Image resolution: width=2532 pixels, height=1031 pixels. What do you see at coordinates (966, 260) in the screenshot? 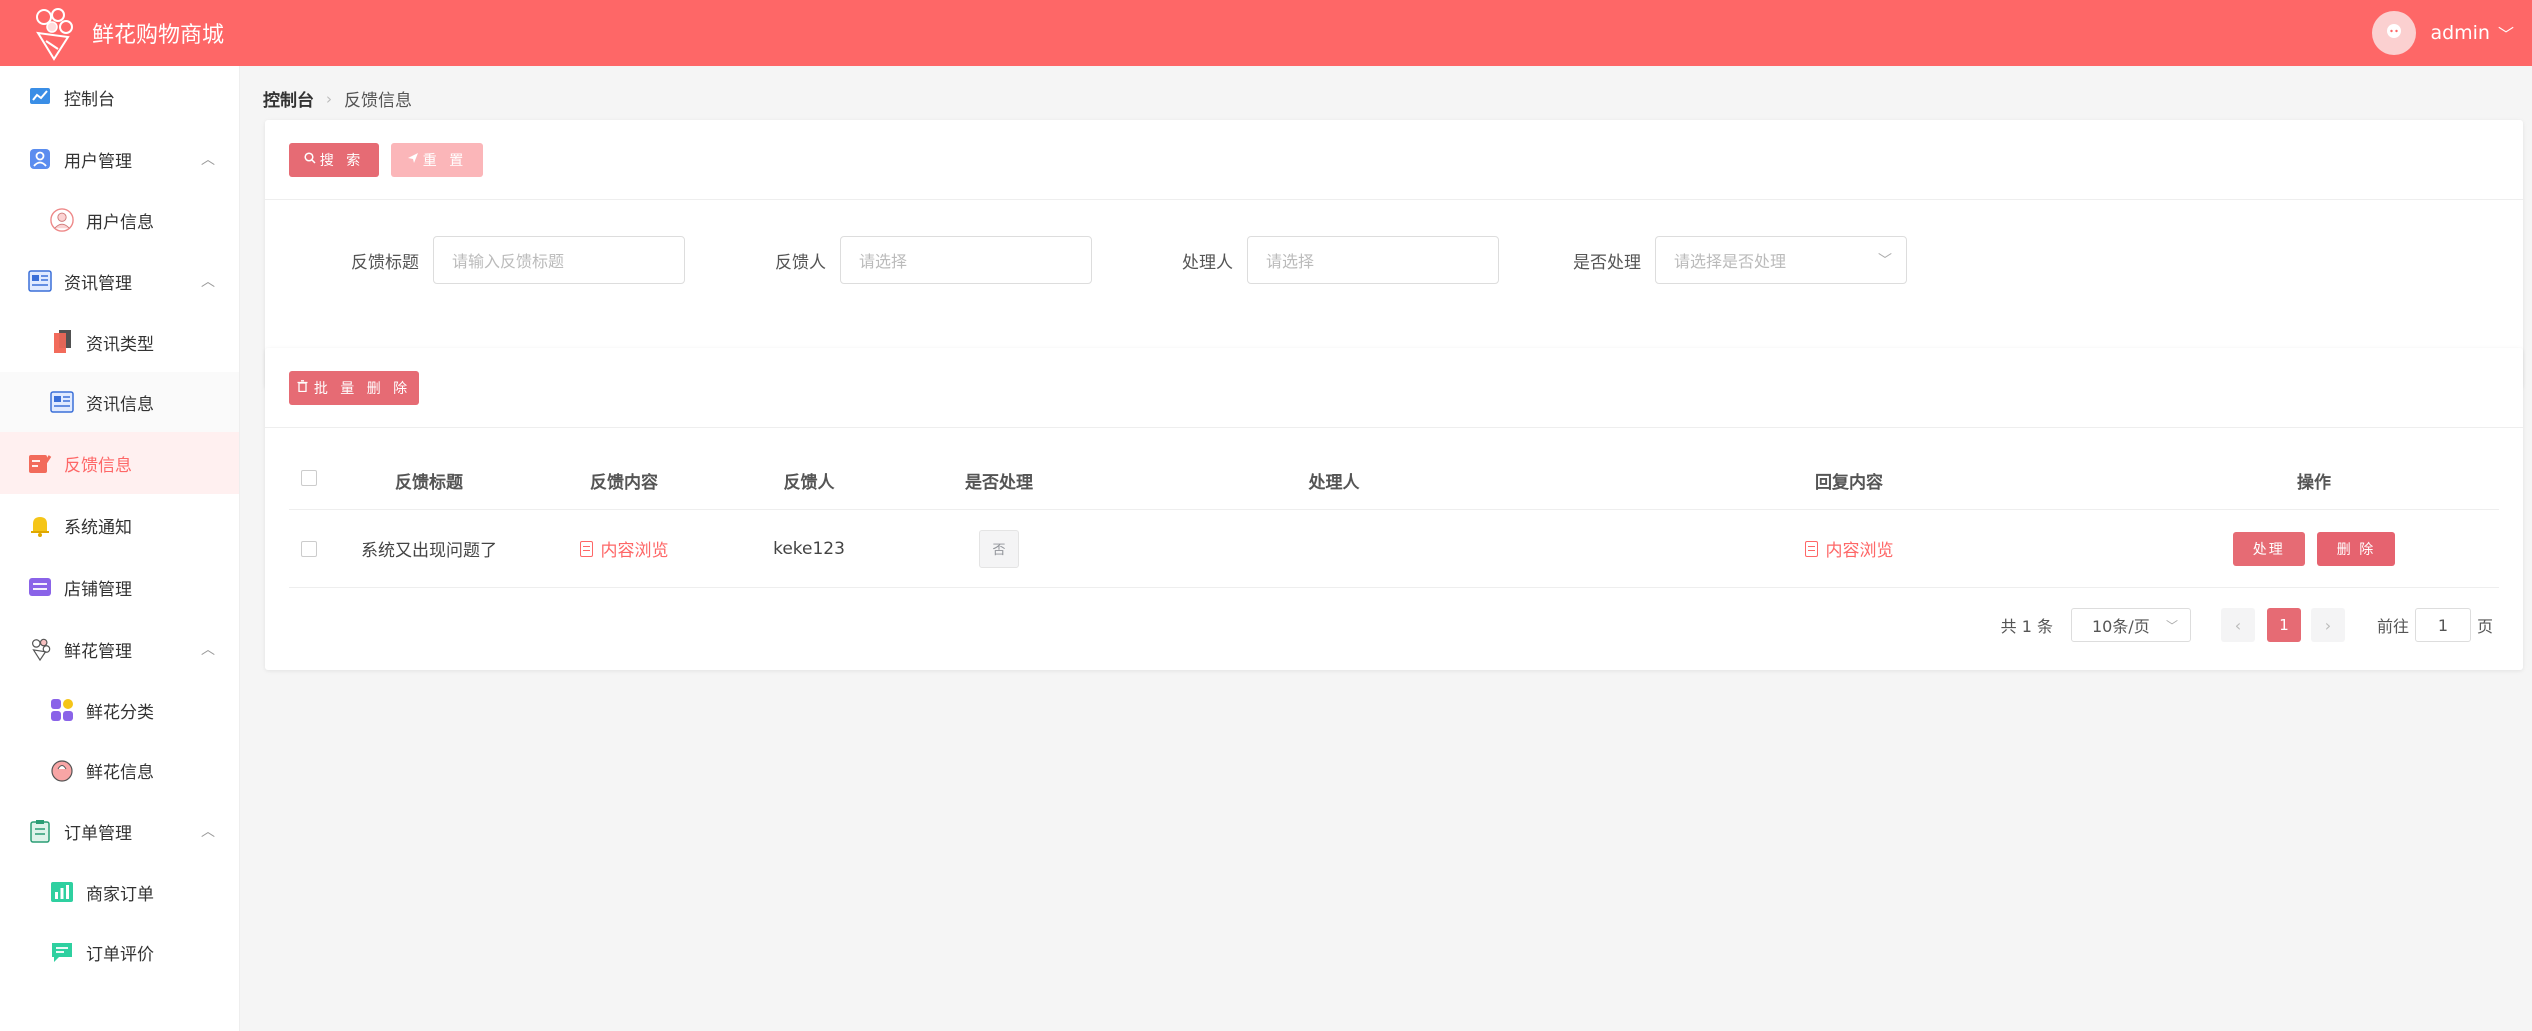
I see `feedback-user-input: 请选择` at bounding box center [966, 260].